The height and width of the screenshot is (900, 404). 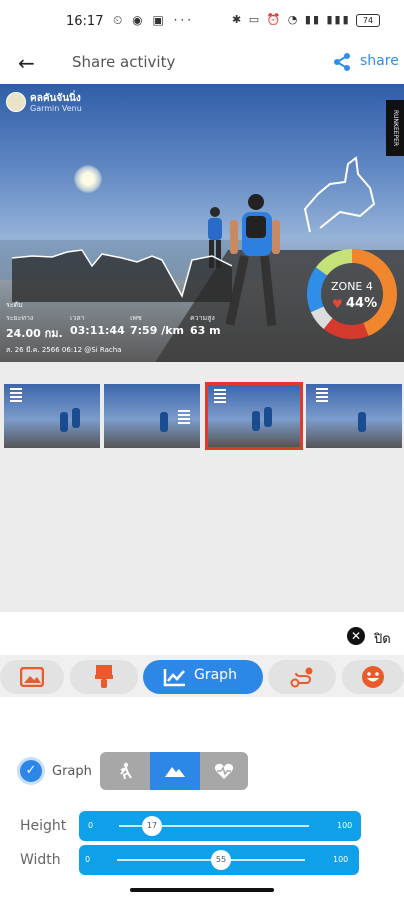 I want to click on template-thumbnail-selected, so click(x=254, y=416).